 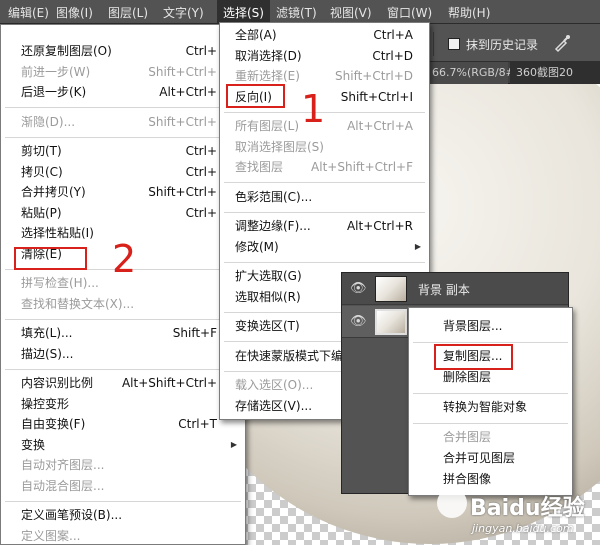 What do you see at coordinates (123, 404) in the screenshot?
I see `edit-menu-item-20: 操控变形` at bounding box center [123, 404].